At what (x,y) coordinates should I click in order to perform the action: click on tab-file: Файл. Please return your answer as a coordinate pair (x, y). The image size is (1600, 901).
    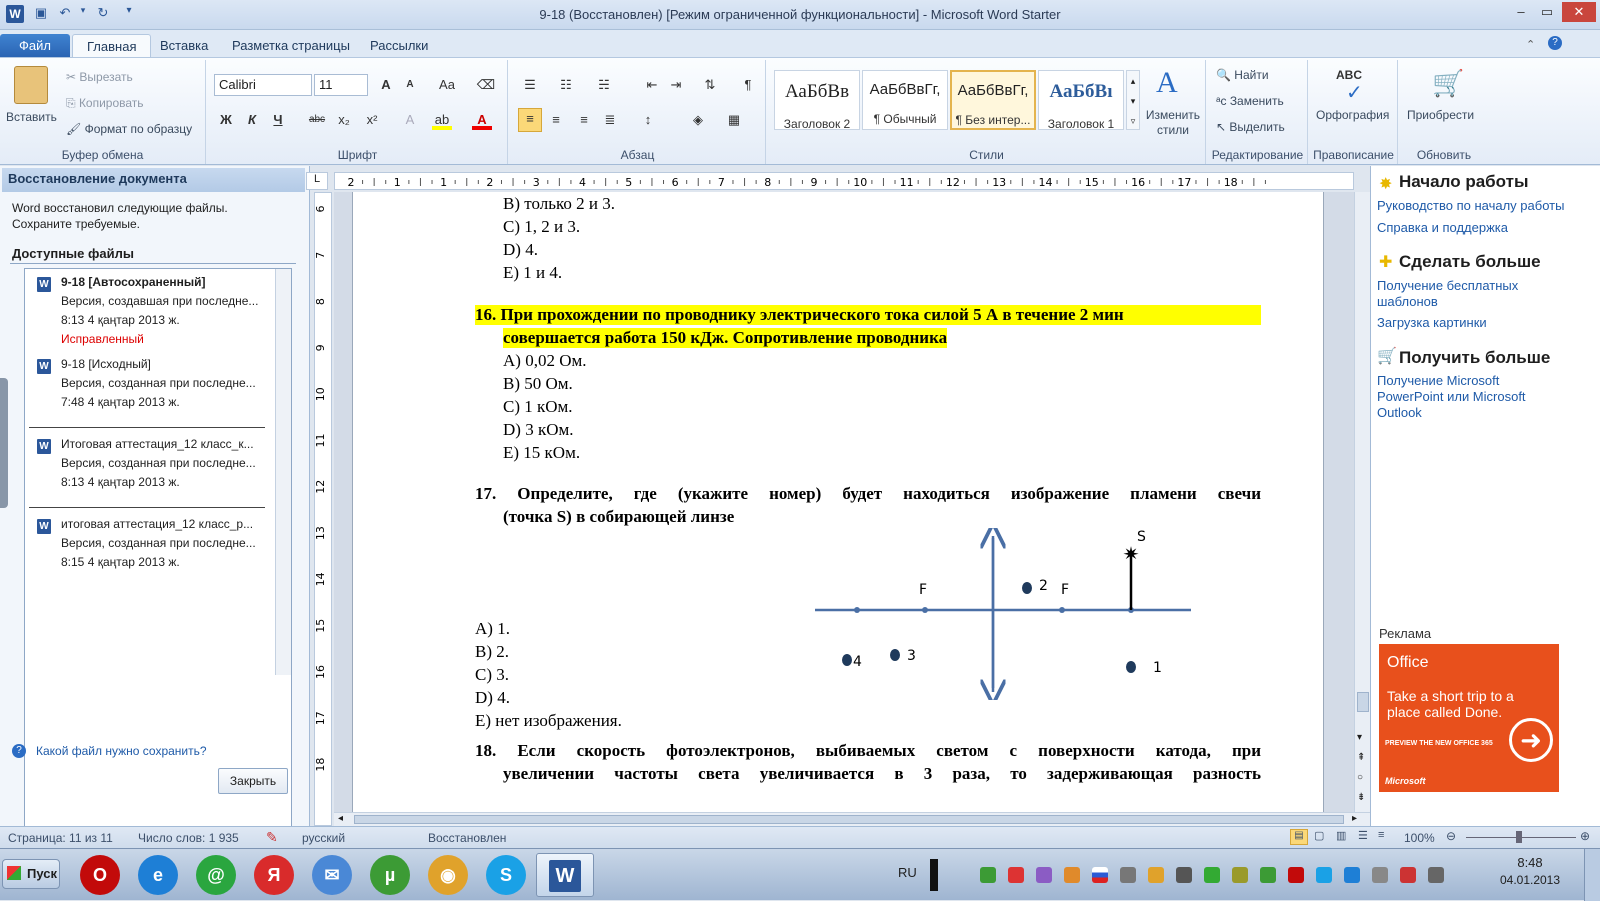
    Looking at the image, I should click on (35, 46).